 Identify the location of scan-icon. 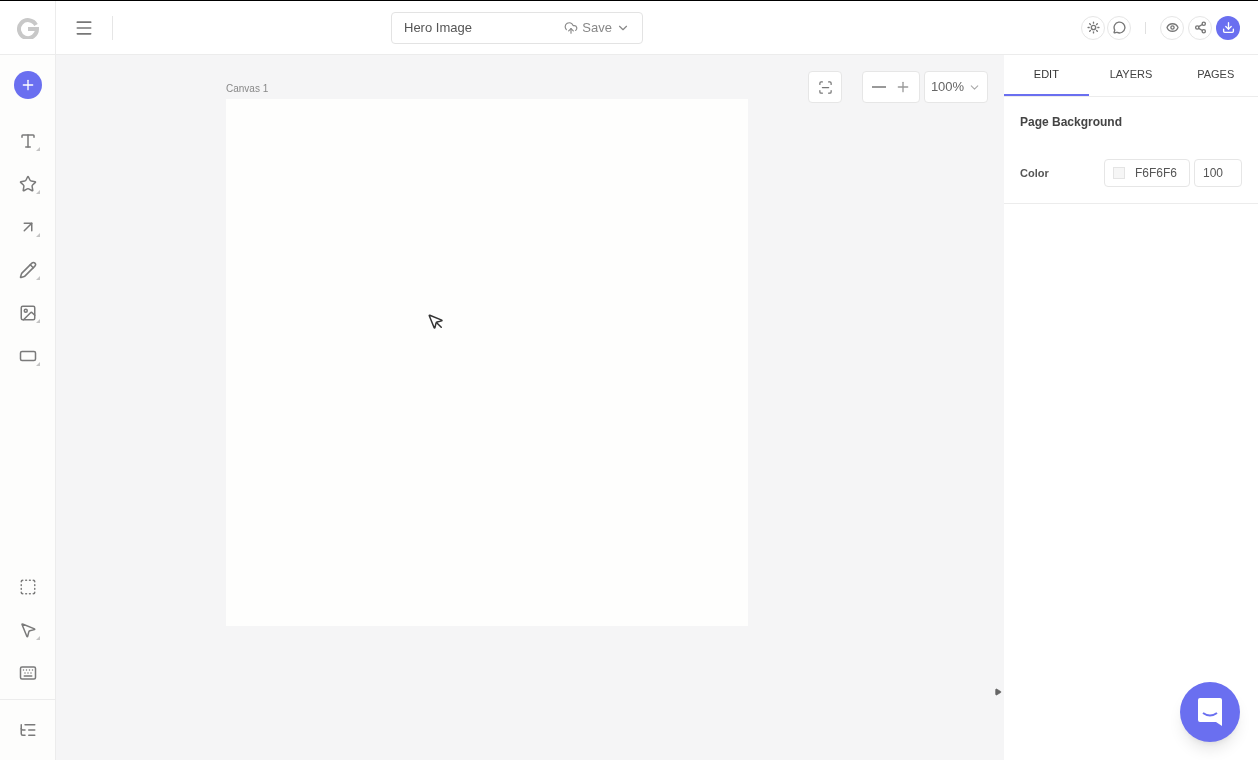
(825, 87).